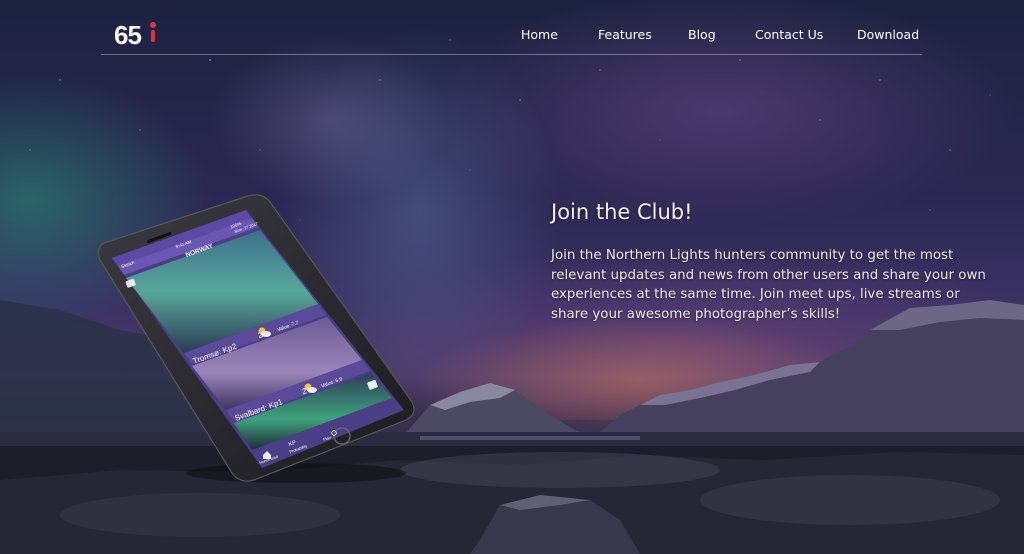 The width and height of the screenshot is (1024, 554). I want to click on nav-contact-link: Contact Us, so click(789, 34).